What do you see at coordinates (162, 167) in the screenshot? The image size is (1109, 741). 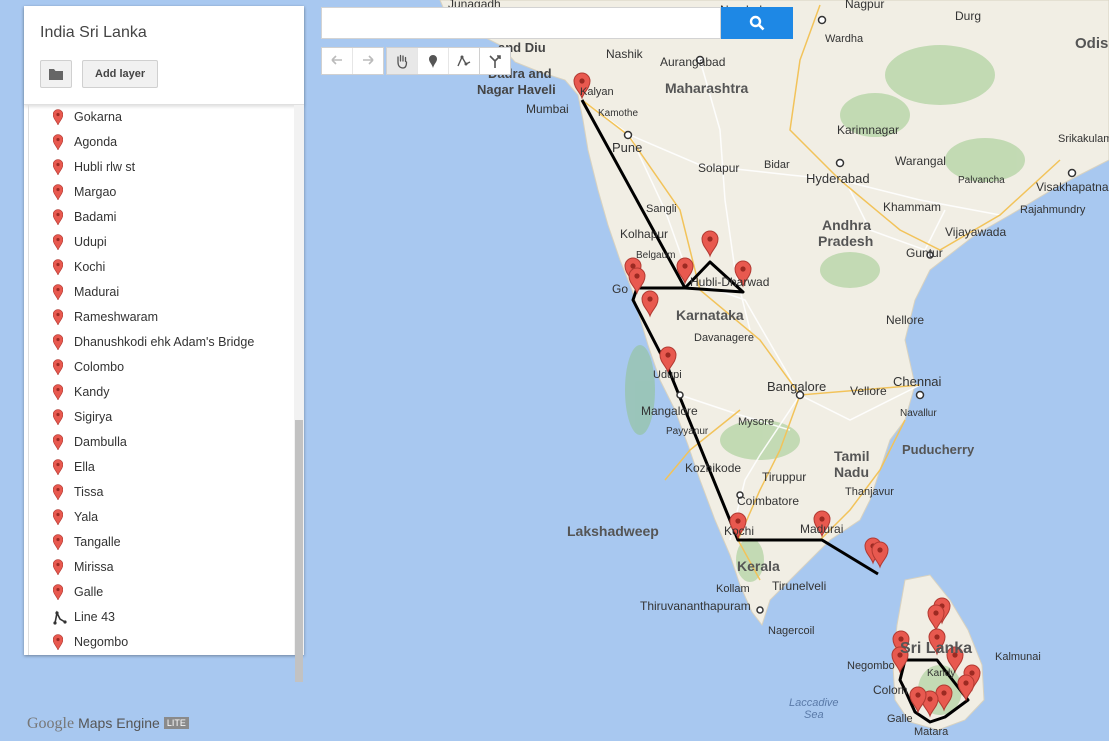 I see `list-item: Hubli rlw st` at bounding box center [162, 167].